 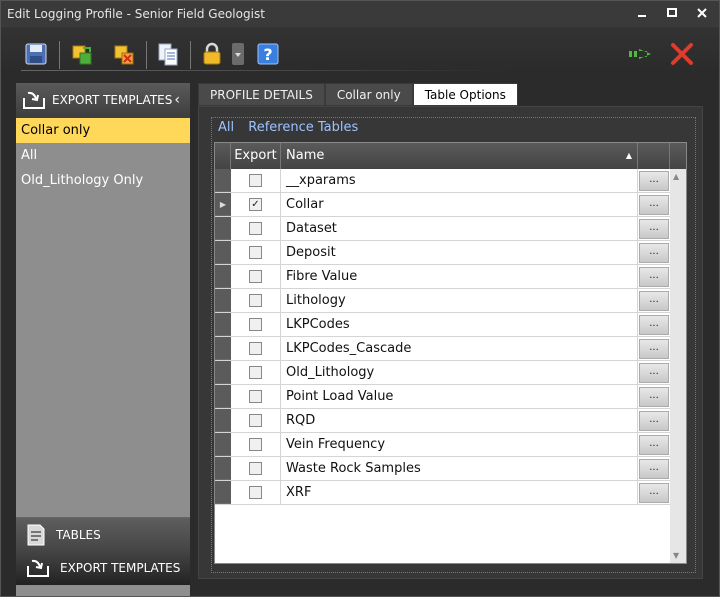 What do you see at coordinates (642, 13) in the screenshot?
I see `minimize-button` at bounding box center [642, 13].